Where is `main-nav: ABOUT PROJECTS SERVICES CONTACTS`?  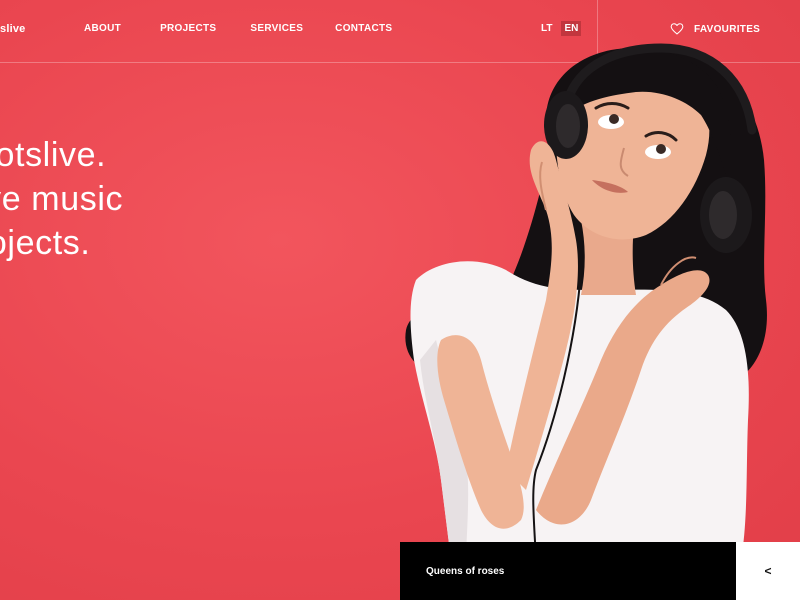 main-nav: ABOUT PROJECTS SERVICES CONTACTS is located at coordinates (238, 28).